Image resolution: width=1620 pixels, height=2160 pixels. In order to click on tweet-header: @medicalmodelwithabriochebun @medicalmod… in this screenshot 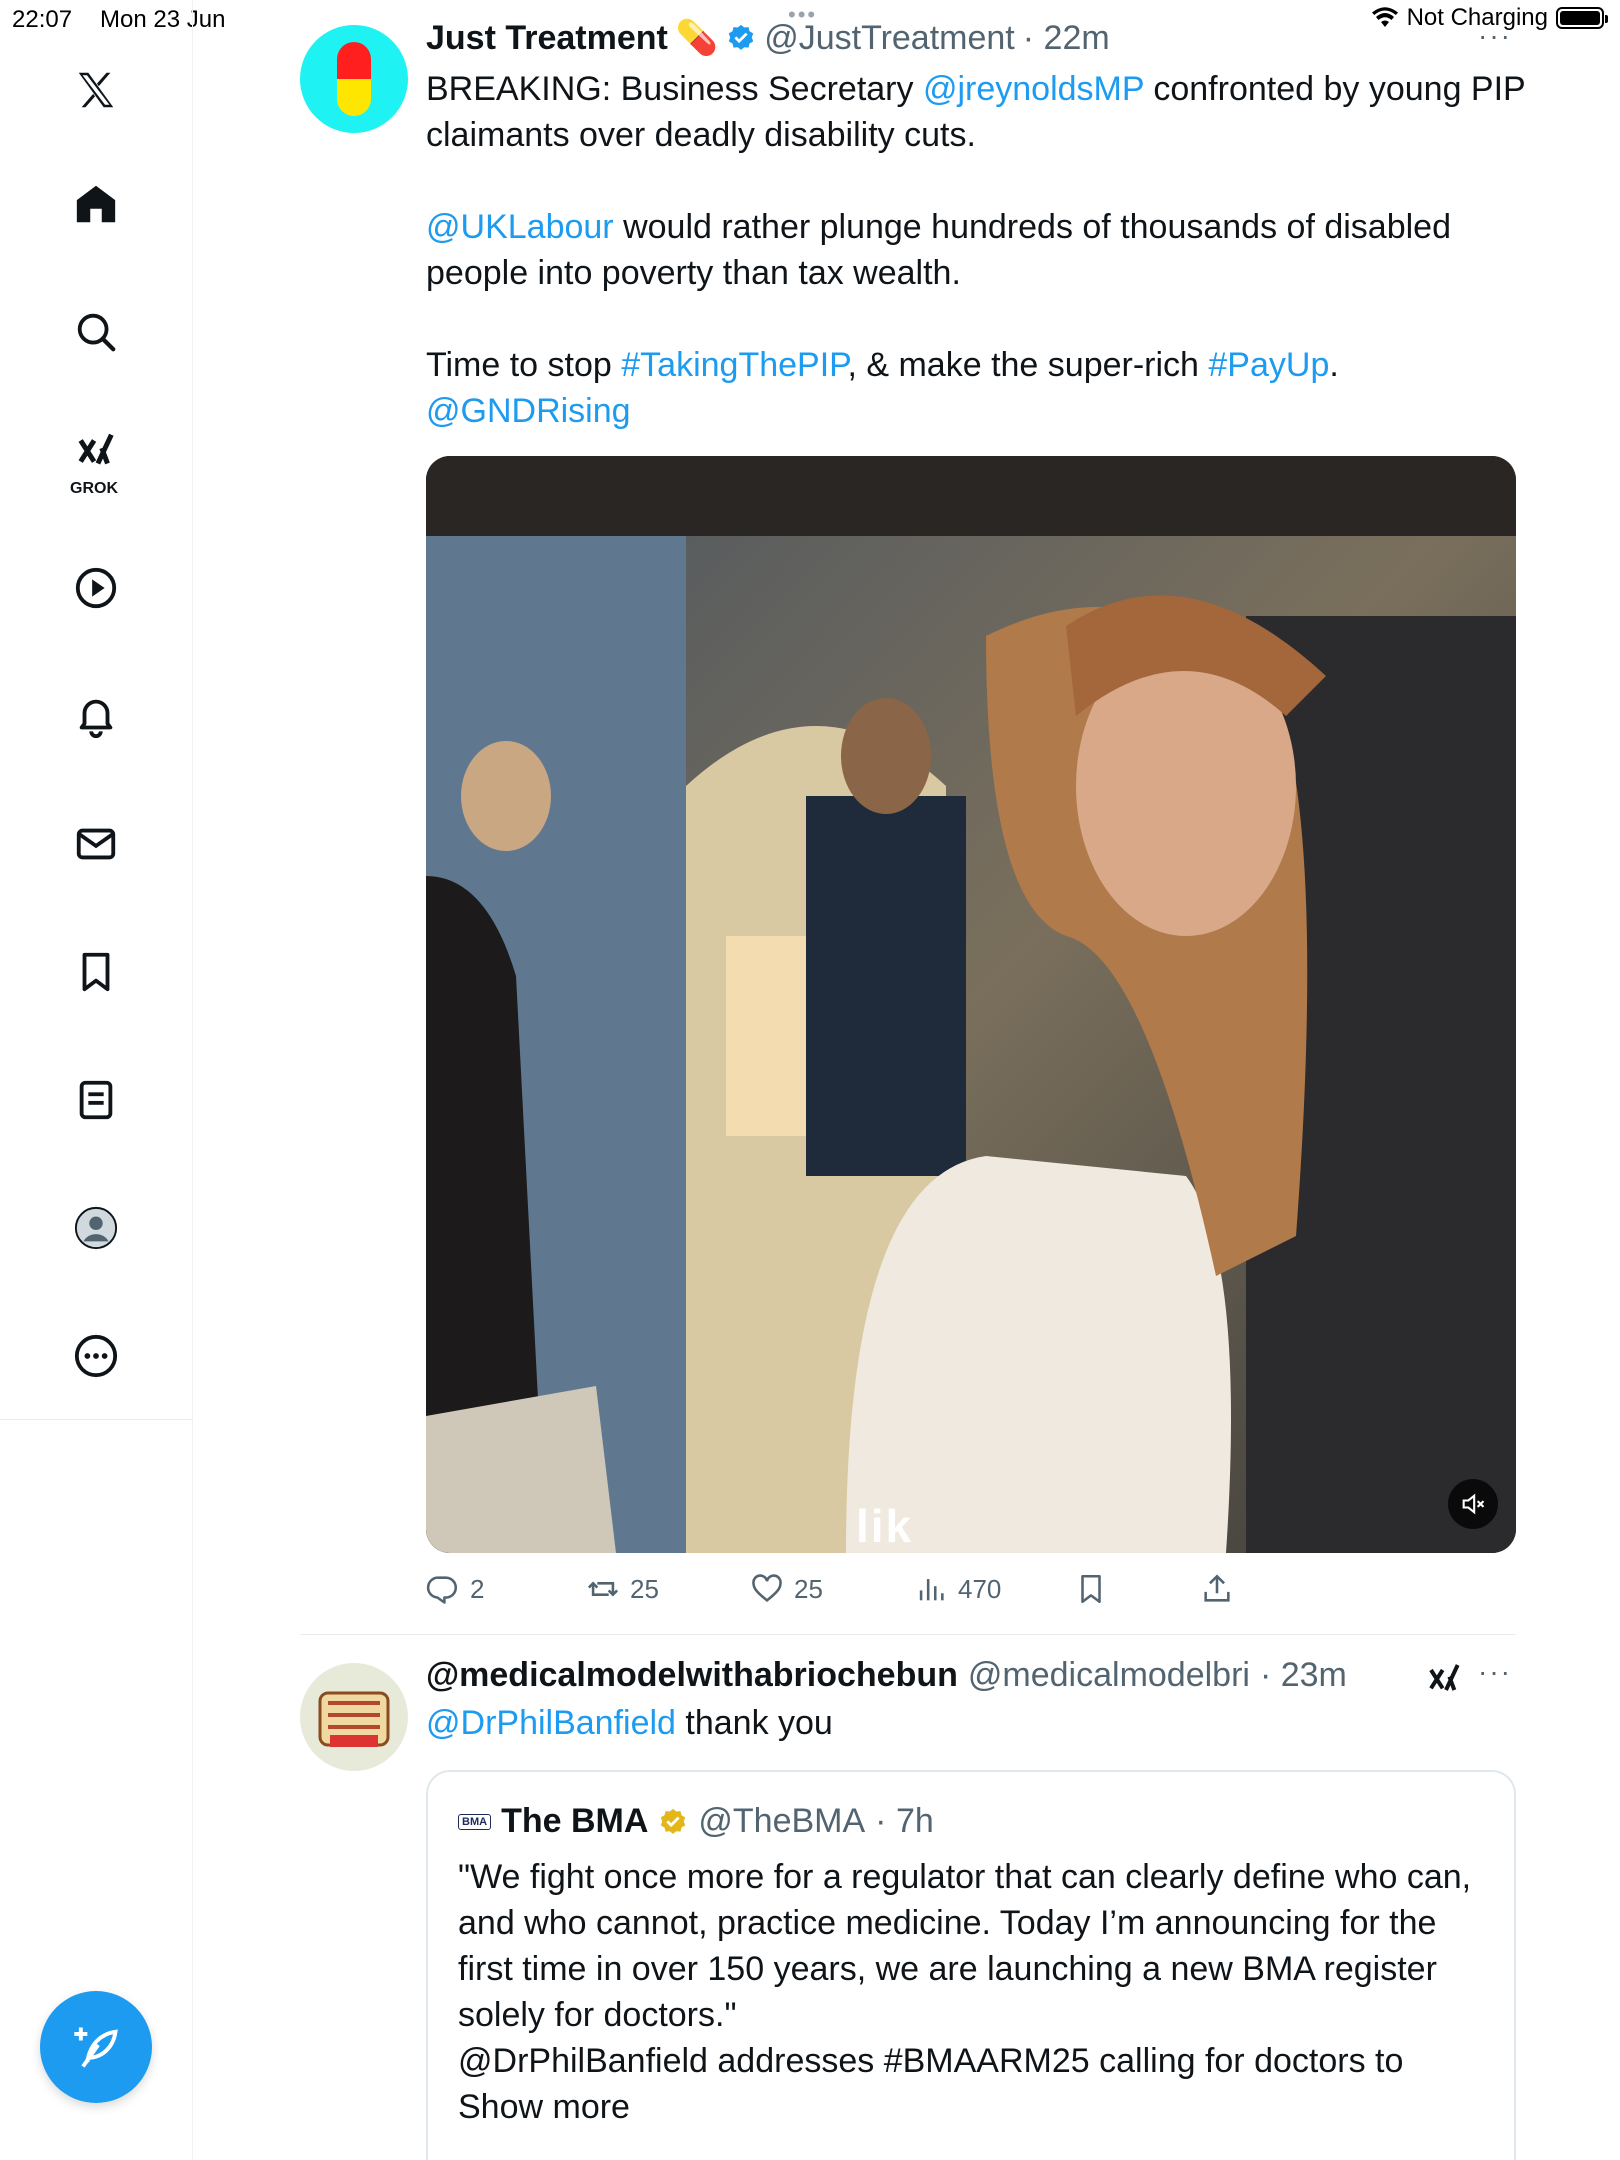, I will do `click(886, 1675)`.